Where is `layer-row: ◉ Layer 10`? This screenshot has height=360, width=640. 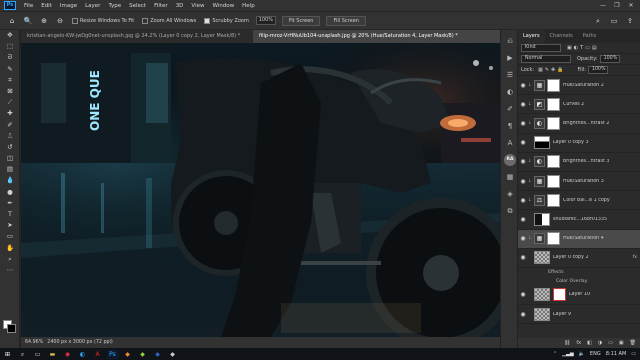
layer-row: ◉ Layer 10 is located at coordinates (579, 296).